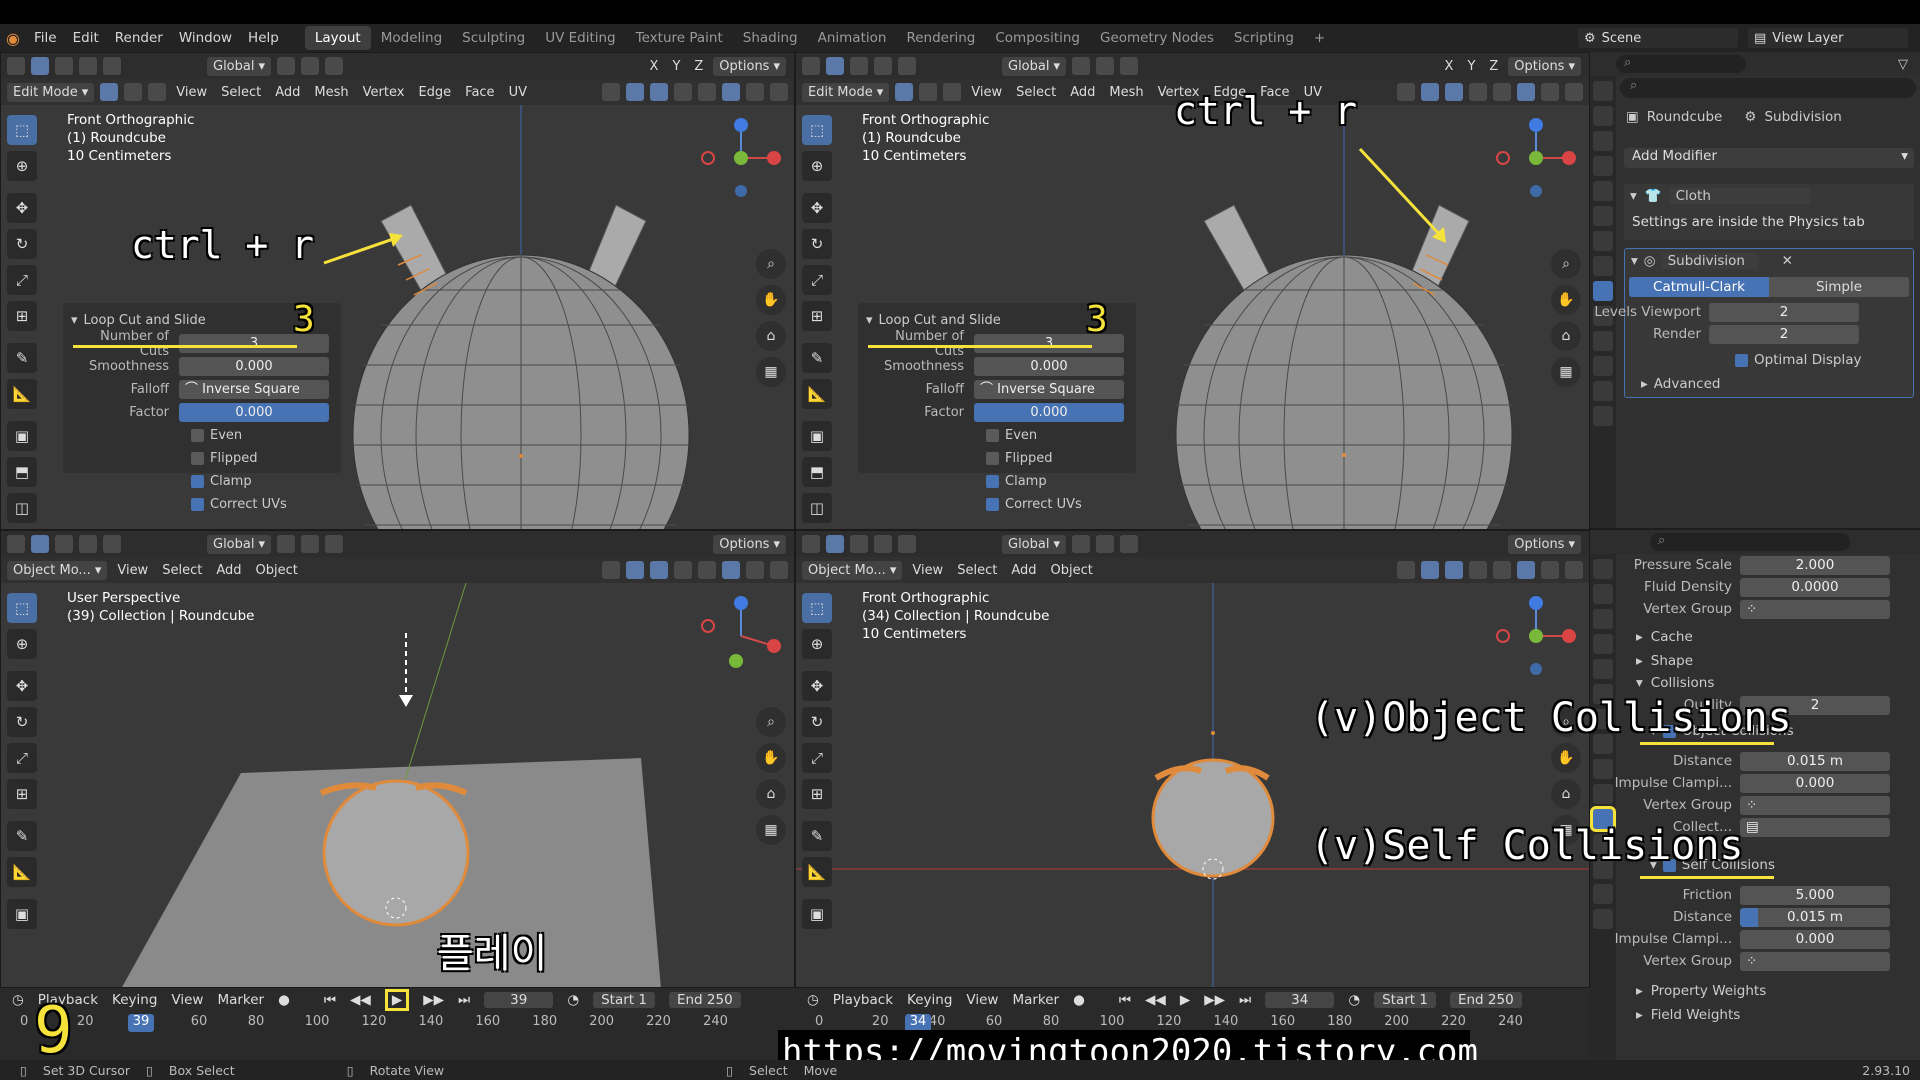  What do you see at coordinates (1815, 917) in the screenshot?
I see `self-collision-distance-field: 0.015 m` at bounding box center [1815, 917].